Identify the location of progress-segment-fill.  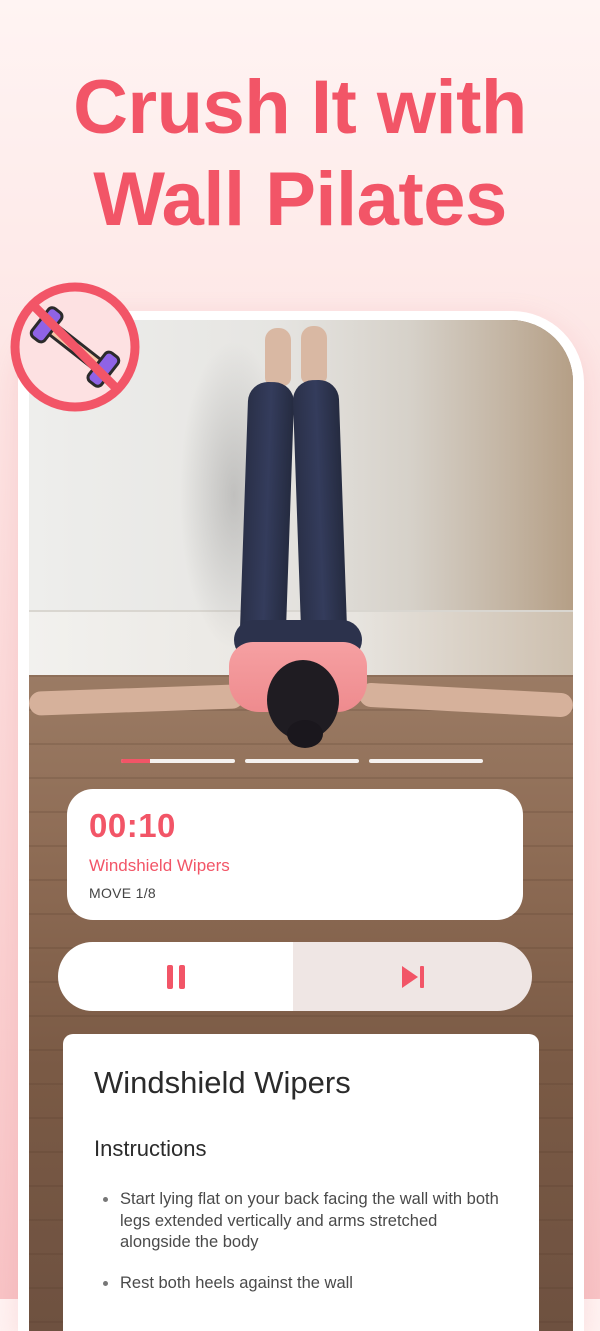
(135, 761).